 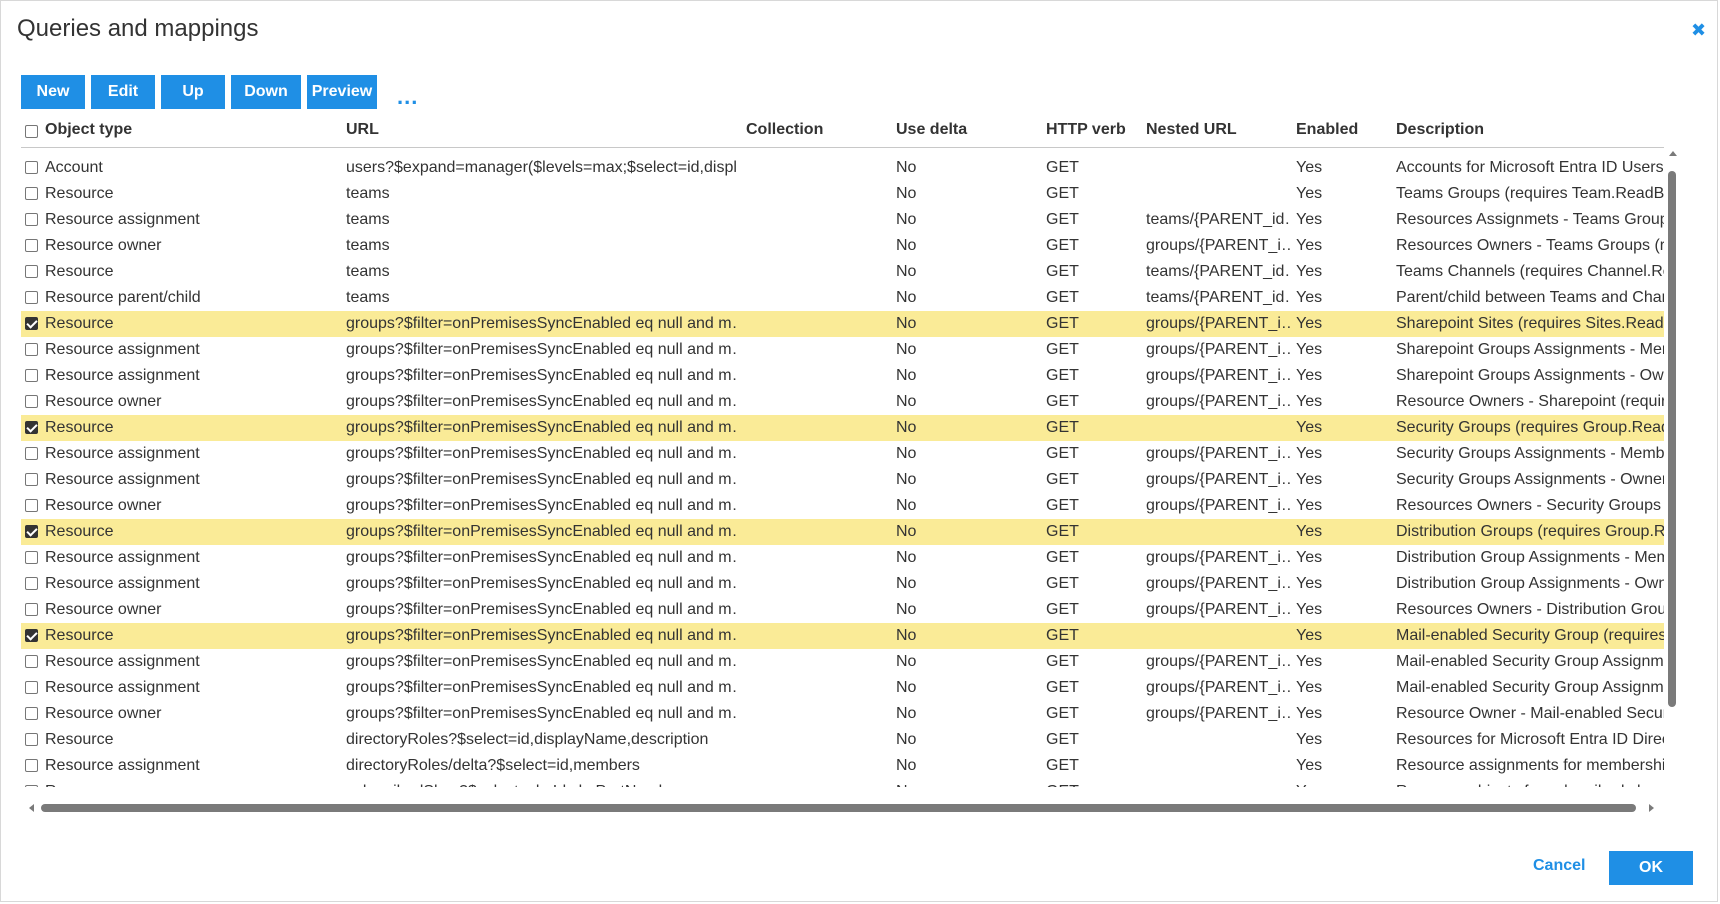 I want to click on cancel-button: Cancel, so click(x=1559, y=866).